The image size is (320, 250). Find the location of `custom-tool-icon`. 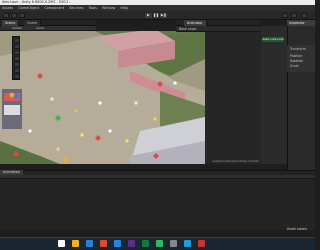

custom-tool-icon is located at coordinates (17, 76).